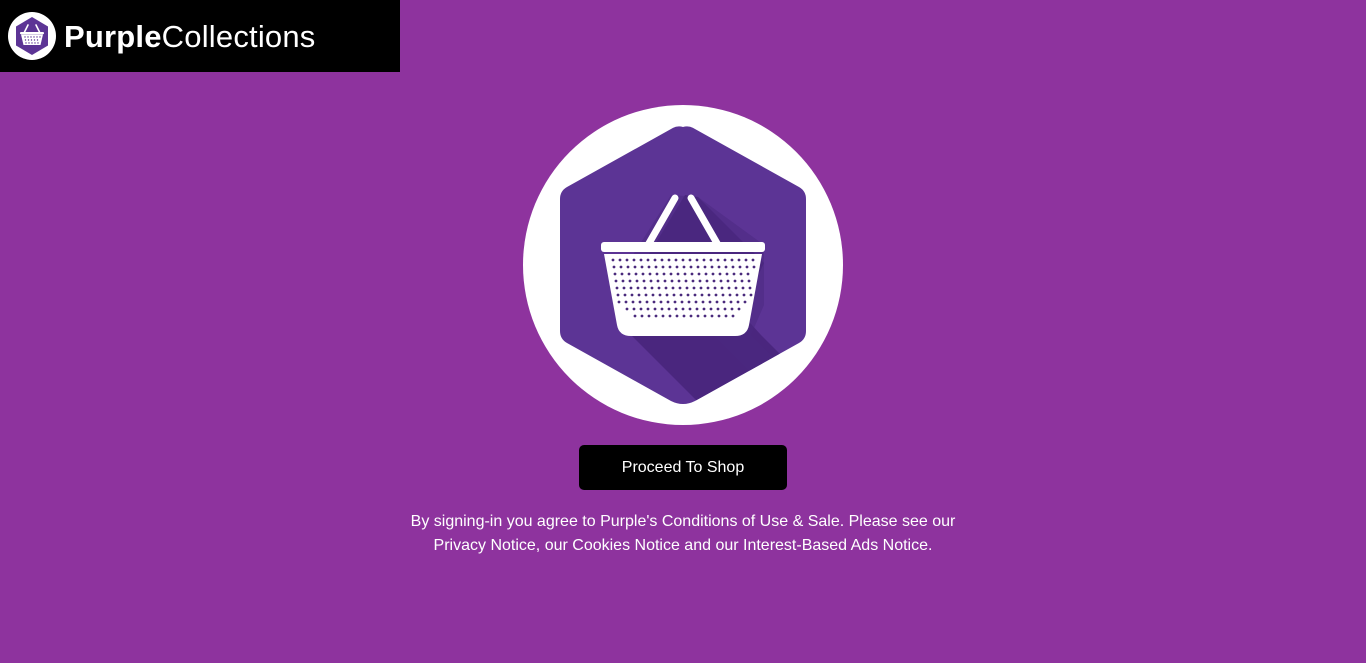 The width and height of the screenshot is (1366, 663). I want to click on brand-name-bold: Purple, so click(113, 36).